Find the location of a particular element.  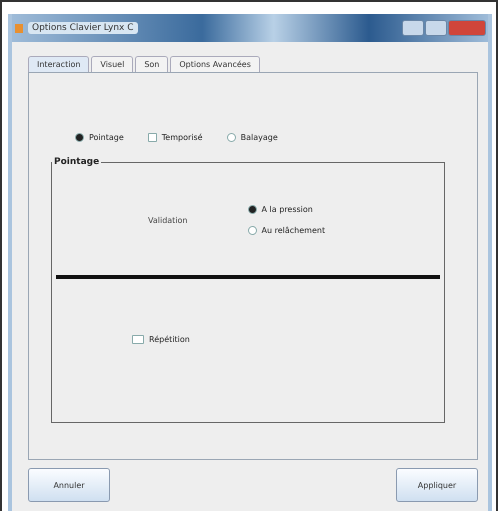

checkbox-label: Répétition is located at coordinates (169, 339).